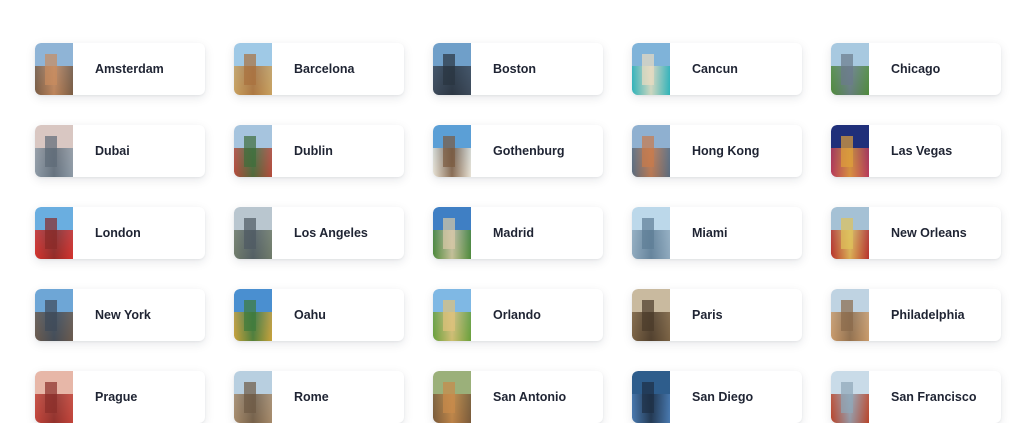  I want to click on destination-card-san-diego: San Diego, so click(717, 397).